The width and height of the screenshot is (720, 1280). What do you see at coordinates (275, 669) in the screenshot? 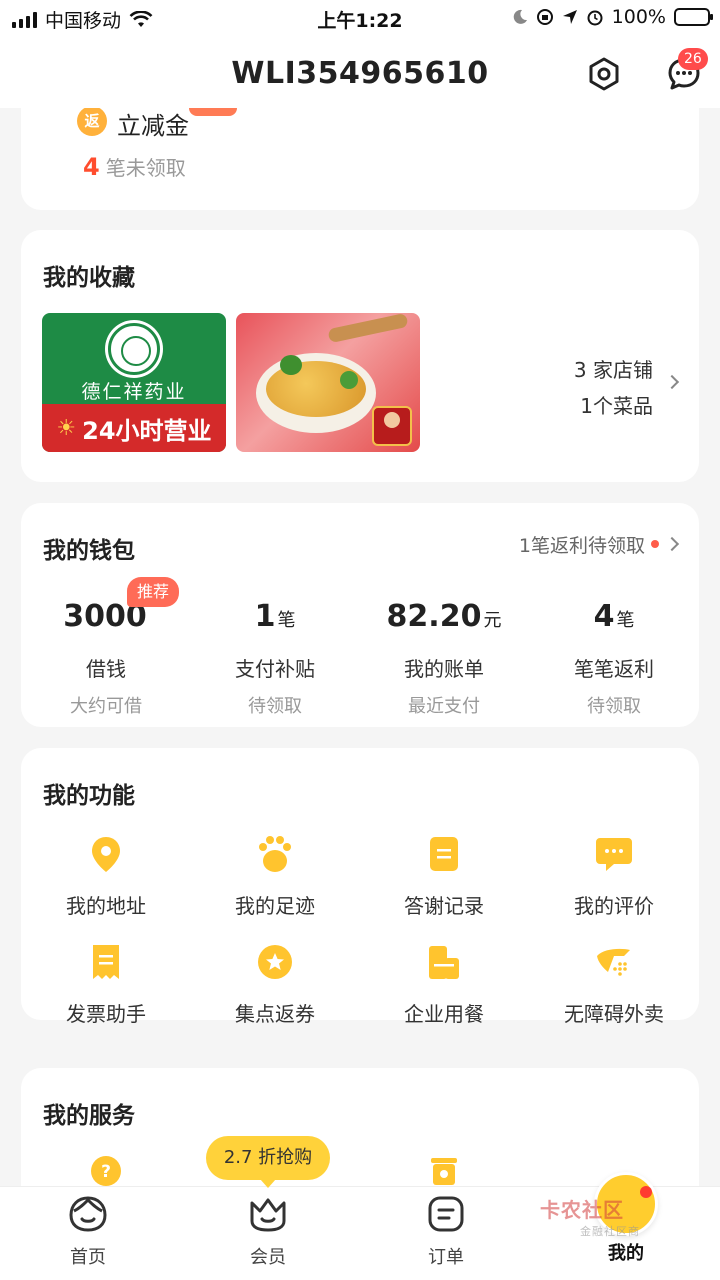
I see `wallet-label: 支付补贴` at bounding box center [275, 669].